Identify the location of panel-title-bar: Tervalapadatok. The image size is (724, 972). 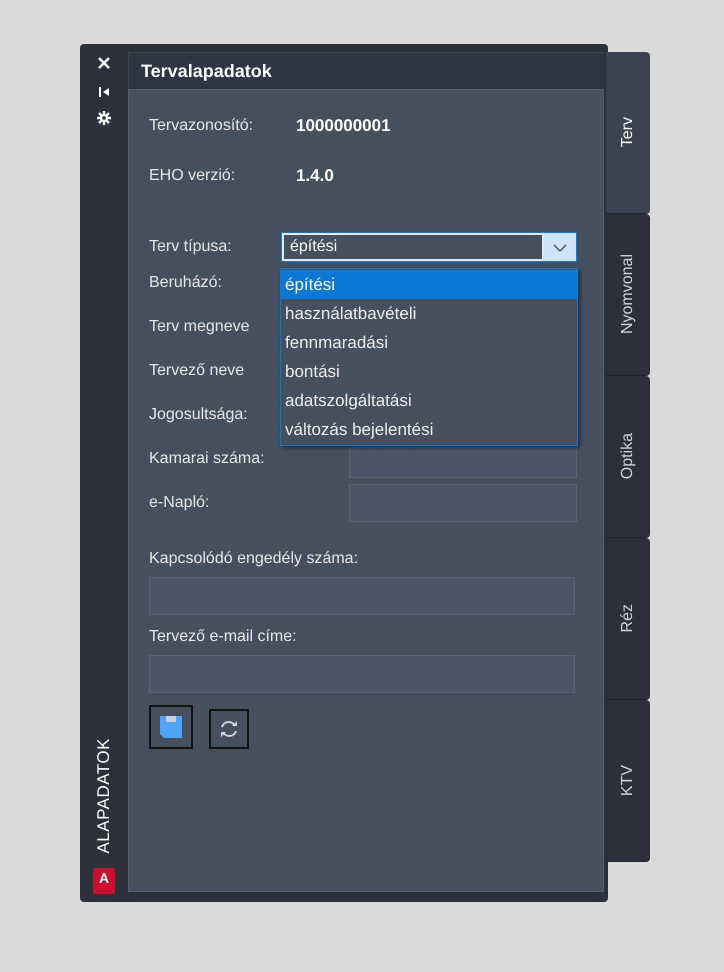
(366, 70).